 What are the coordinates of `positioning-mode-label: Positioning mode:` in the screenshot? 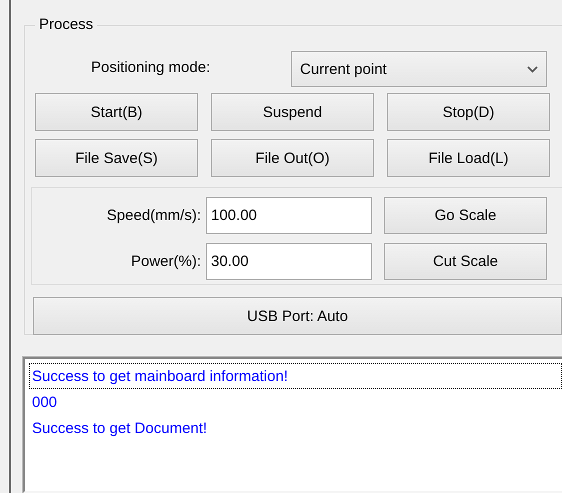 It's located at (151, 67).